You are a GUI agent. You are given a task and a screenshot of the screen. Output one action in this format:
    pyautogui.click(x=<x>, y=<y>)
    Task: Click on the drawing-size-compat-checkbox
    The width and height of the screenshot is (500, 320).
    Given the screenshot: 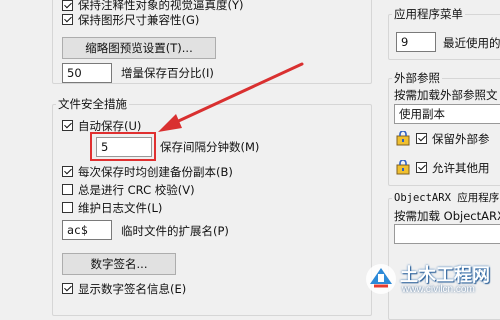 What is the action you would take?
    pyautogui.click(x=67, y=19)
    